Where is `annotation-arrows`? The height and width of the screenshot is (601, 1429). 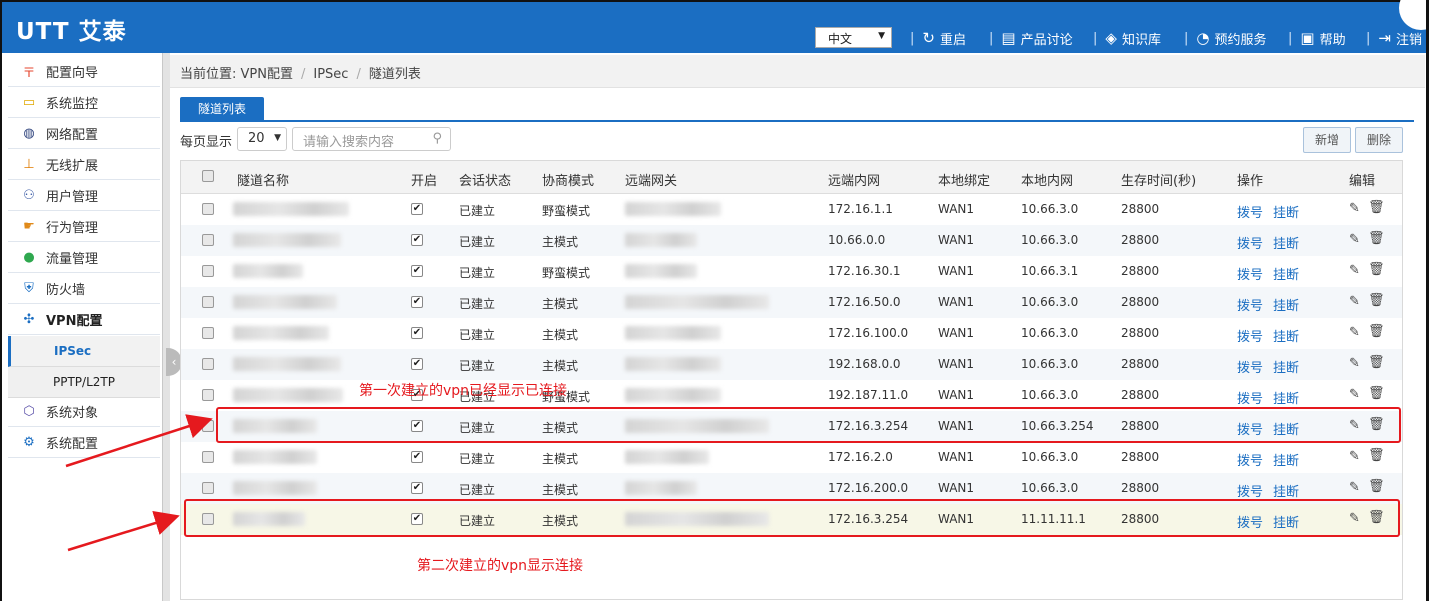 annotation-arrows is located at coordinates (139, 483).